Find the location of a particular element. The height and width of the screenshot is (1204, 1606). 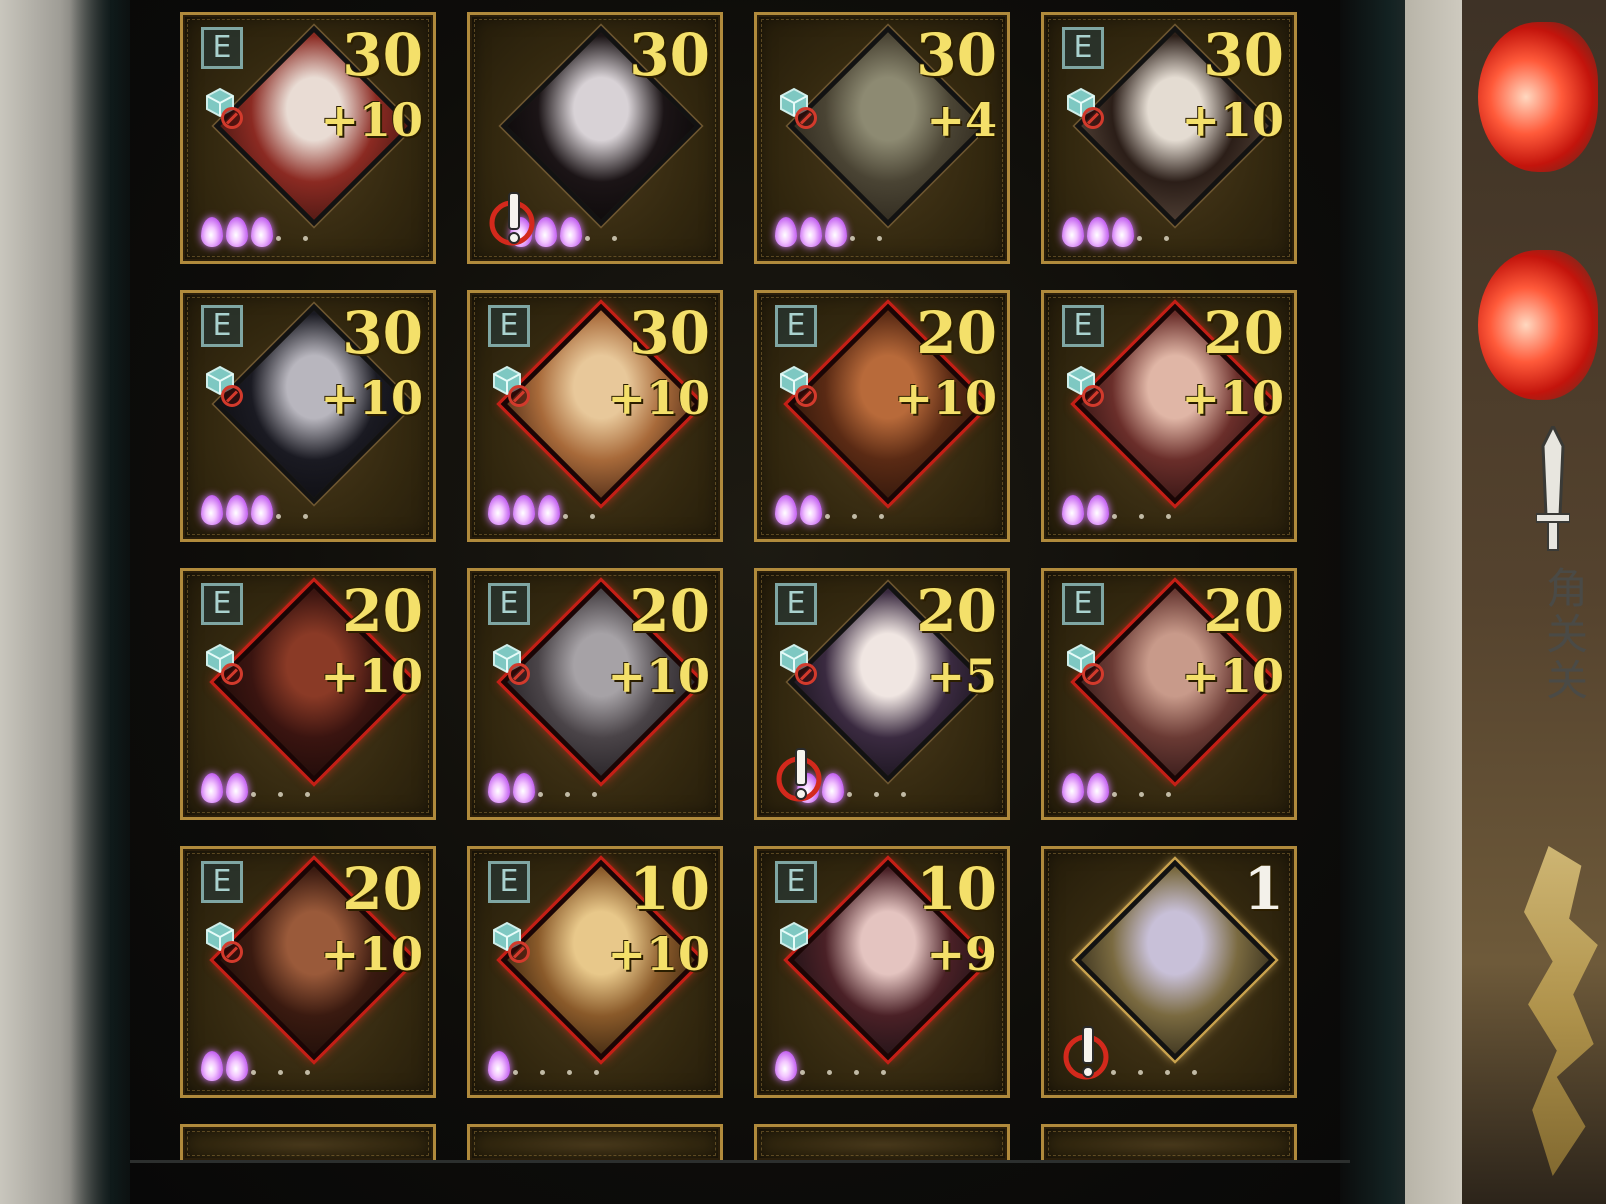

sword-icon is located at coordinates (1553, 491).